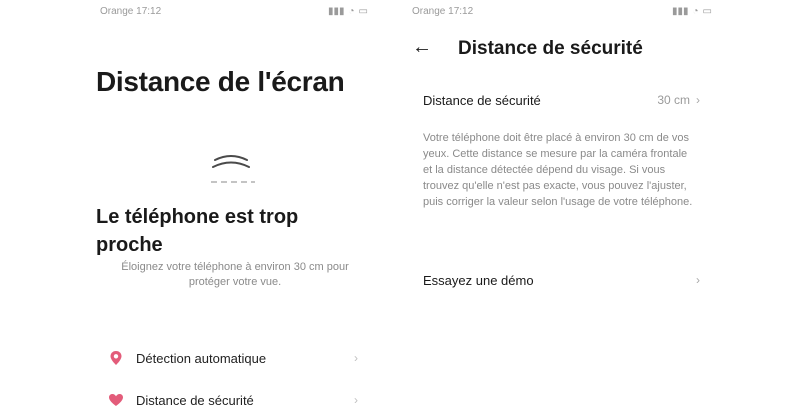  What do you see at coordinates (233, 169) in the screenshot?
I see `distance-illustration-icon` at bounding box center [233, 169].